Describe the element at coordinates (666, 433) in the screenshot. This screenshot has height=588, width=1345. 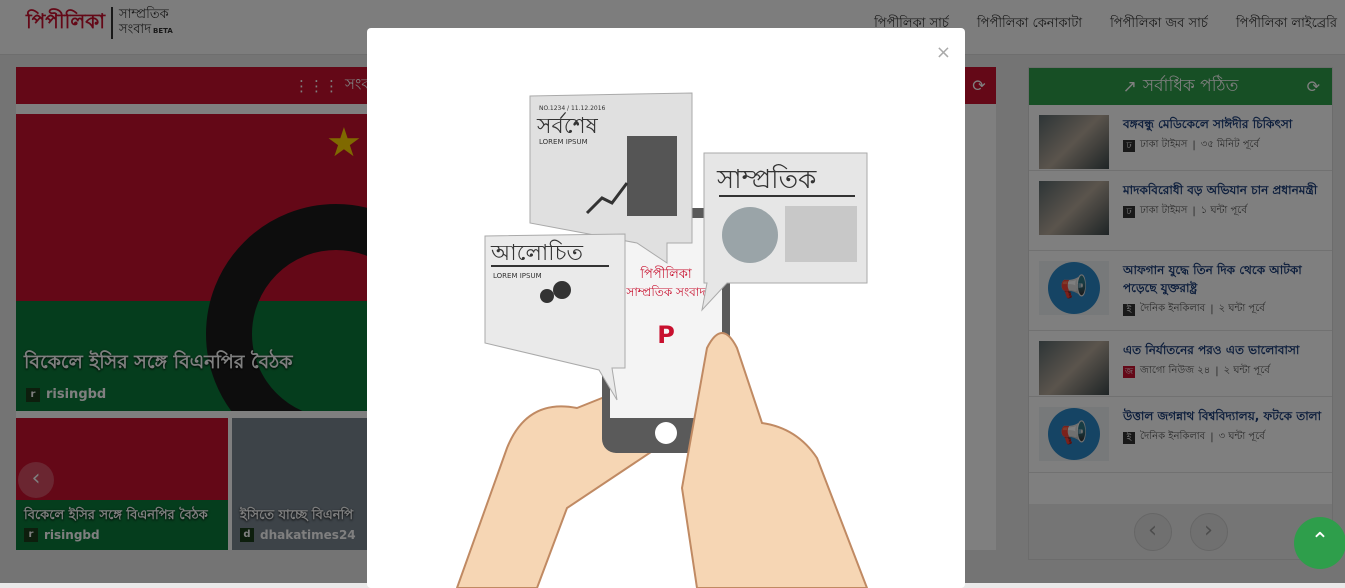
I see `phone-home-button` at that location.